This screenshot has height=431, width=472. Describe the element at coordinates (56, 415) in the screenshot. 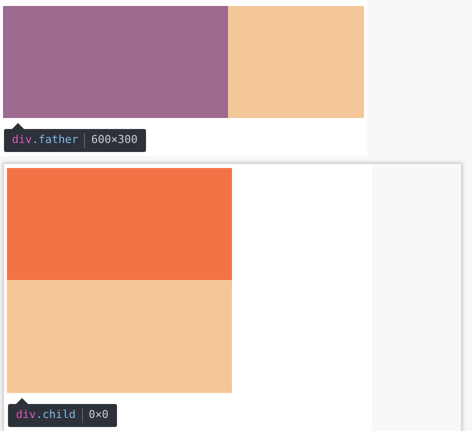

I see `class-name: .child` at that location.